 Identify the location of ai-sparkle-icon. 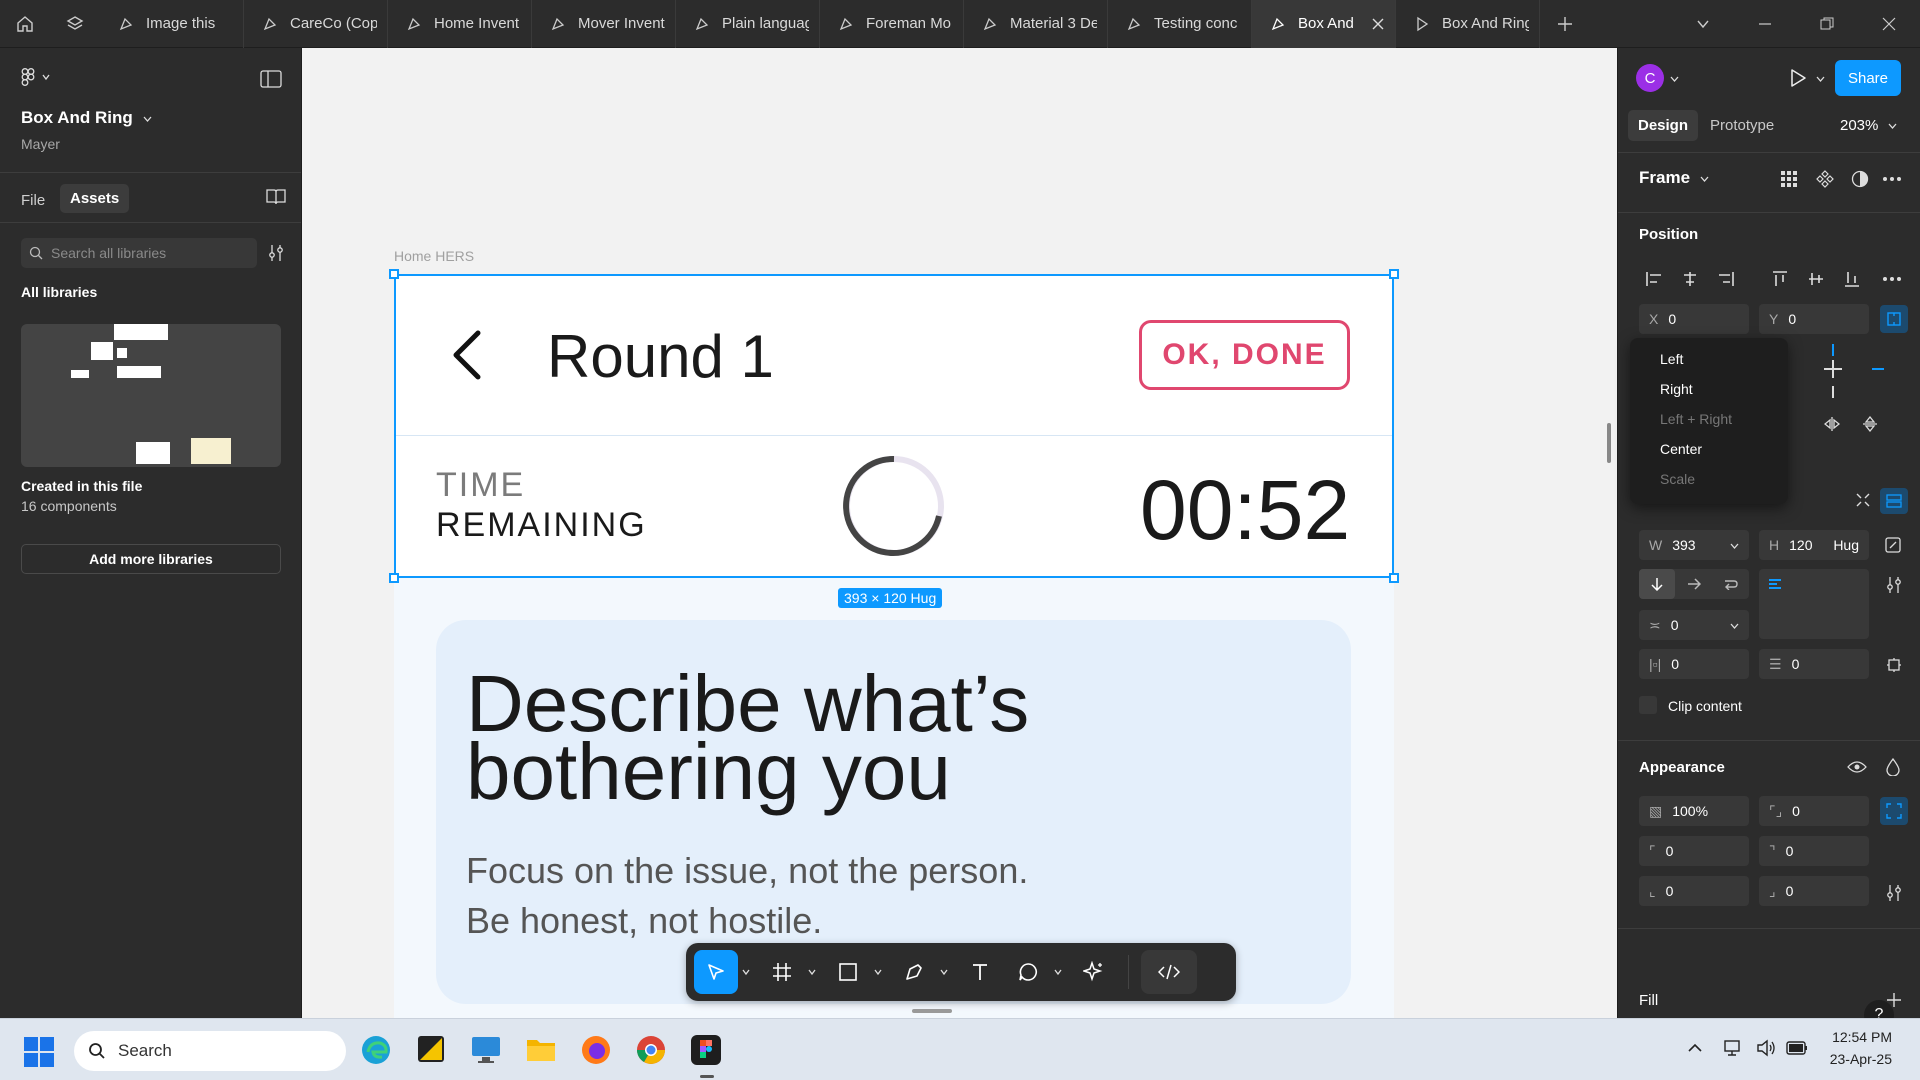
(1094, 972).